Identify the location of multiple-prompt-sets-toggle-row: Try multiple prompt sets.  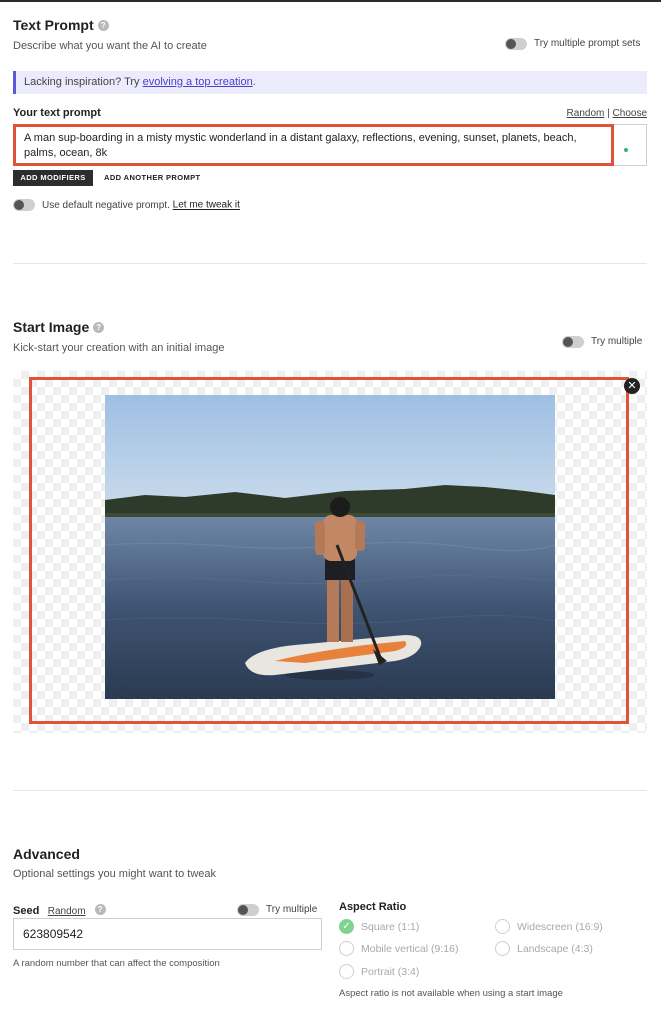
(572, 44).